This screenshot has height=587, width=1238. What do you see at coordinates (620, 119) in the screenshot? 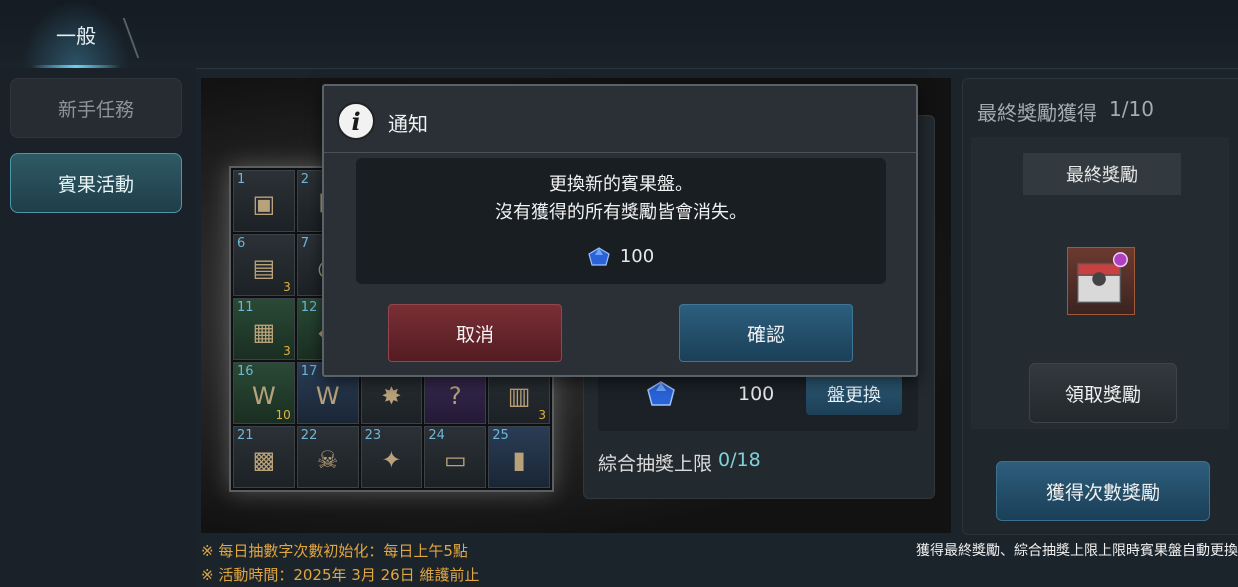
I see `dialog-header: i 通知` at bounding box center [620, 119].